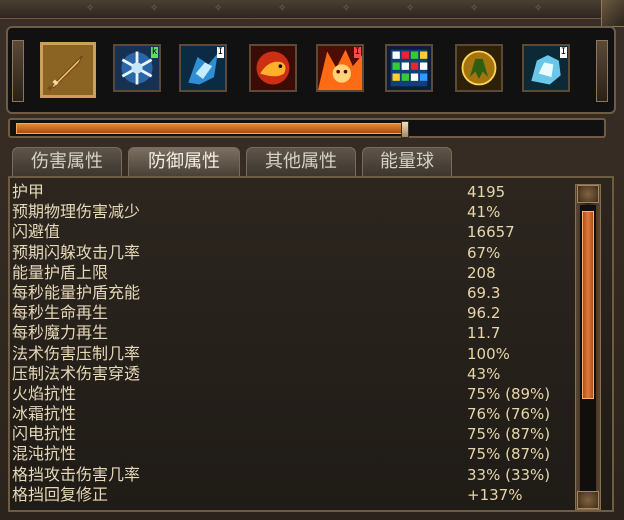 The height and width of the screenshot is (520, 624). What do you see at coordinates (44, 434) in the screenshot?
I see `stat-label: 闪电抗性` at bounding box center [44, 434].